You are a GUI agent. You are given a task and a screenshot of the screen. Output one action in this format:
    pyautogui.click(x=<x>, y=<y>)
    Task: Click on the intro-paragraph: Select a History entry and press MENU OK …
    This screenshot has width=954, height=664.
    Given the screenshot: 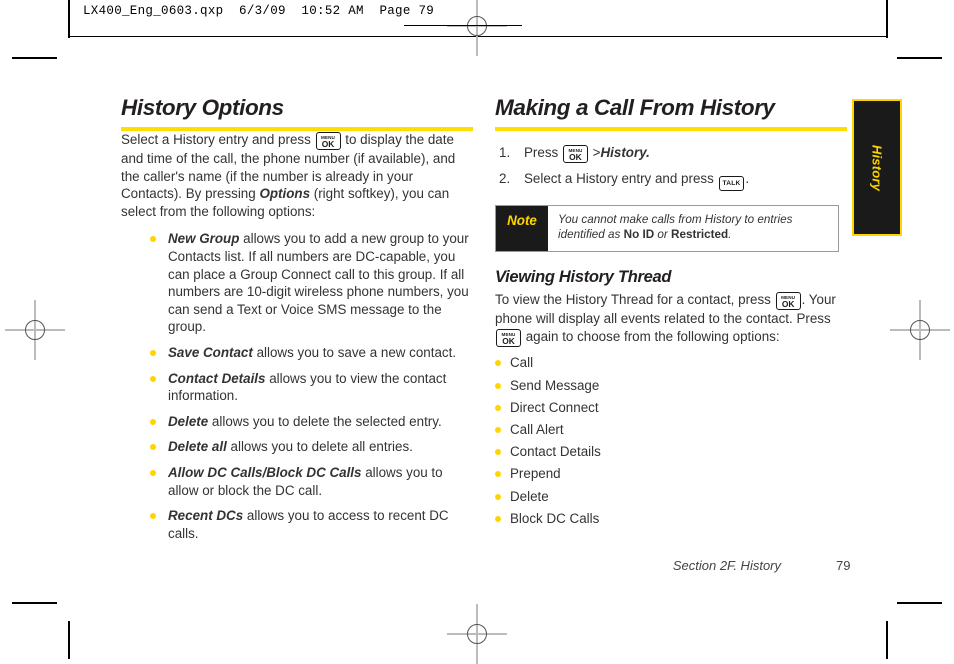 What is the action you would take?
    pyautogui.click(x=297, y=176)
    